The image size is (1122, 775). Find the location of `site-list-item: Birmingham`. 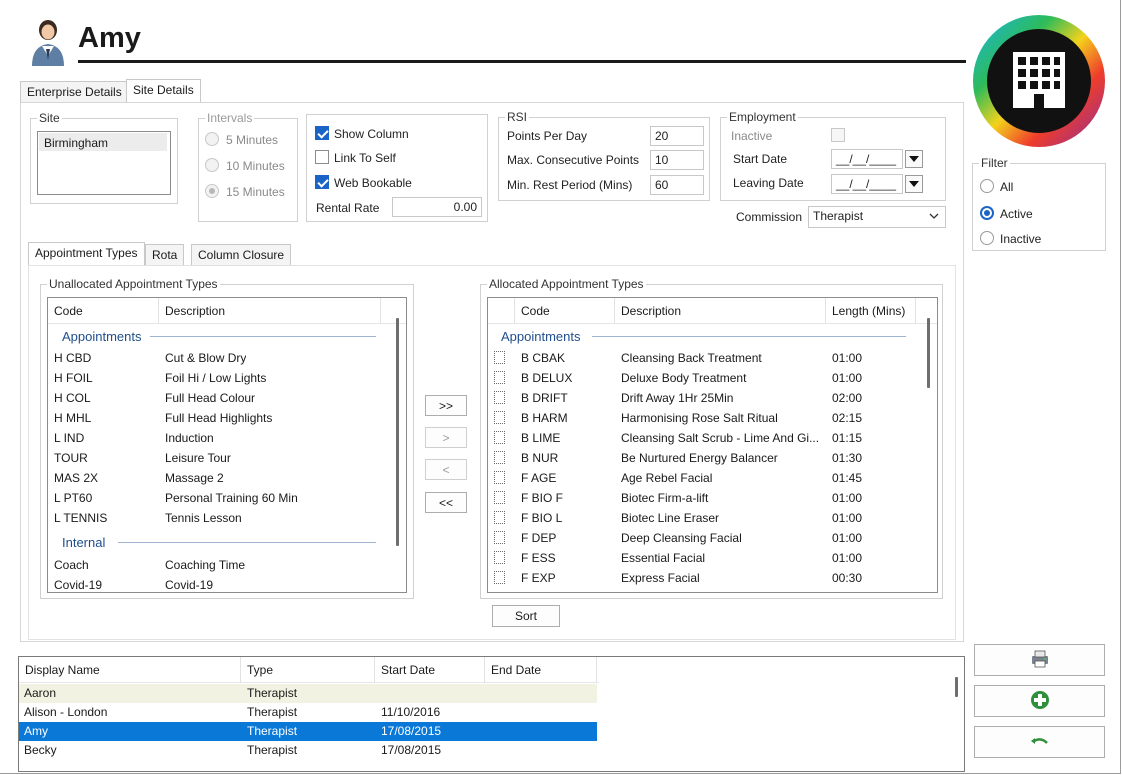

site-list-item: Birmingham is located at coordinates (103, 142).